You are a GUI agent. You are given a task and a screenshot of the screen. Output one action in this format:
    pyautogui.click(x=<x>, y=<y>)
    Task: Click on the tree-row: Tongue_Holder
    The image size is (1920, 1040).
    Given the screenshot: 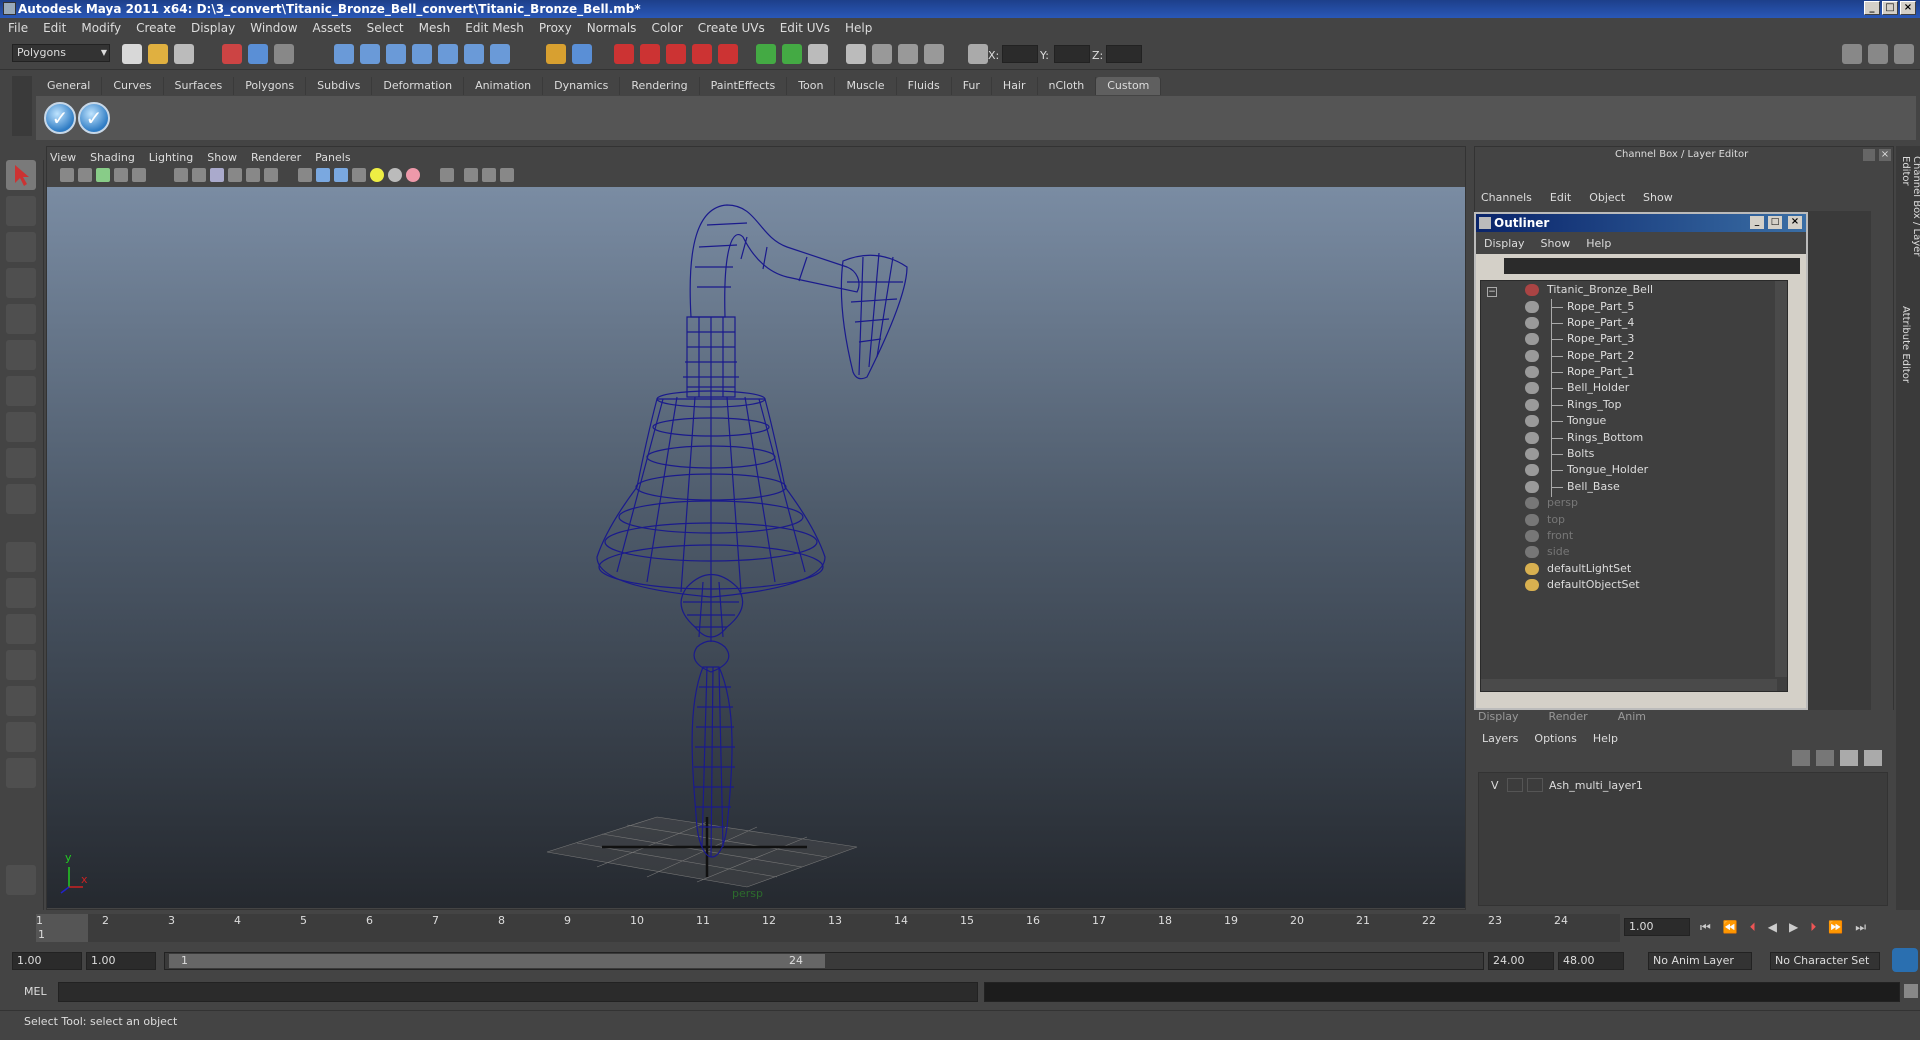 What is the action you would take?
    pyautogui.click(x=1631, y=470)
    